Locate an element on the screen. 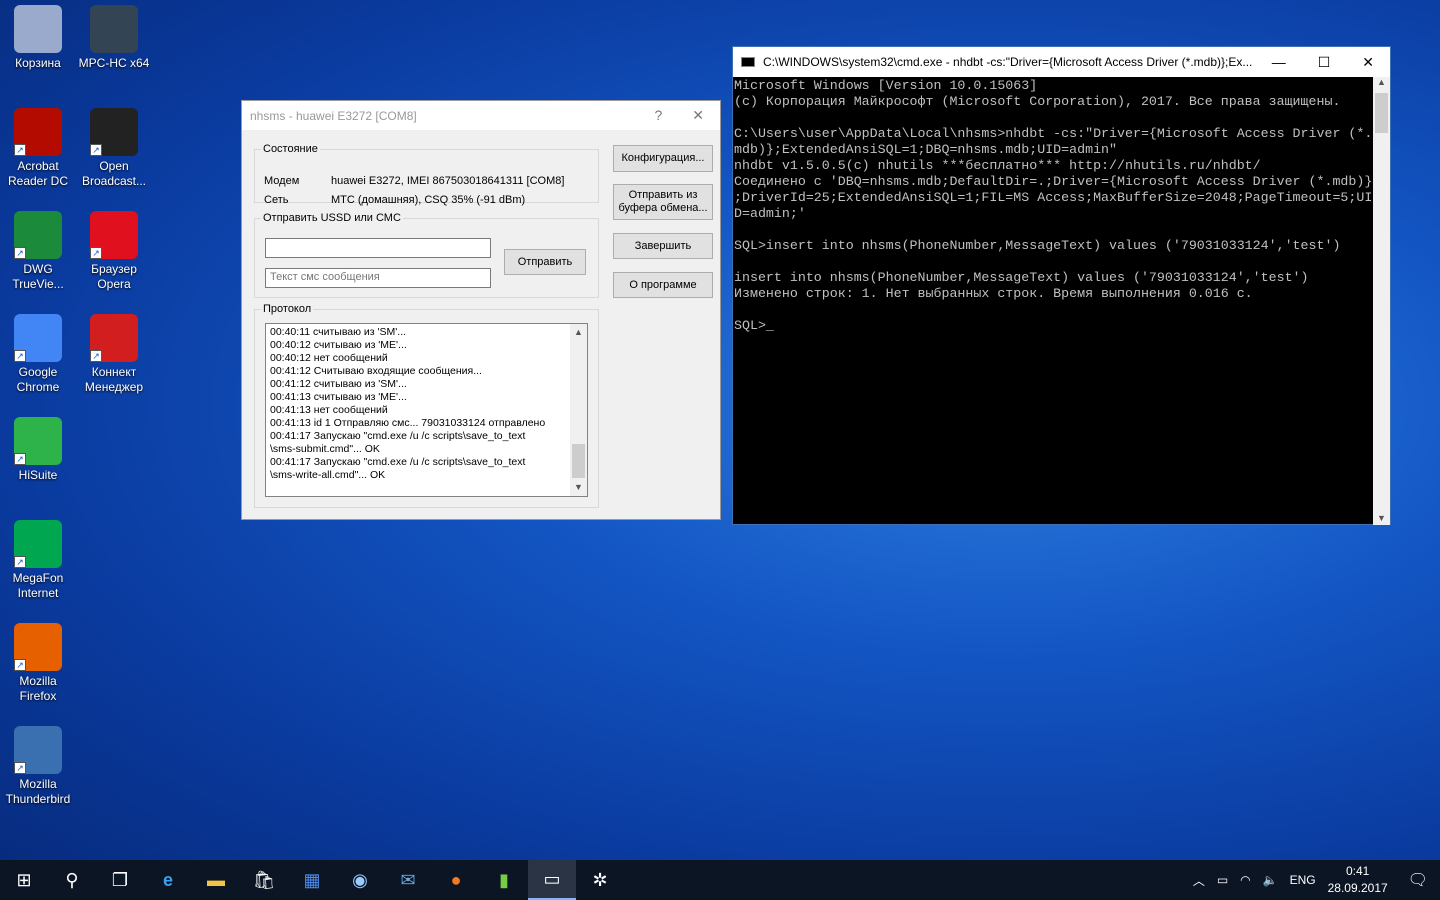 The height and width of the screenshot is (900, 1440). mpc-hc-icon: ▦ is located at coordinates (312, 880).